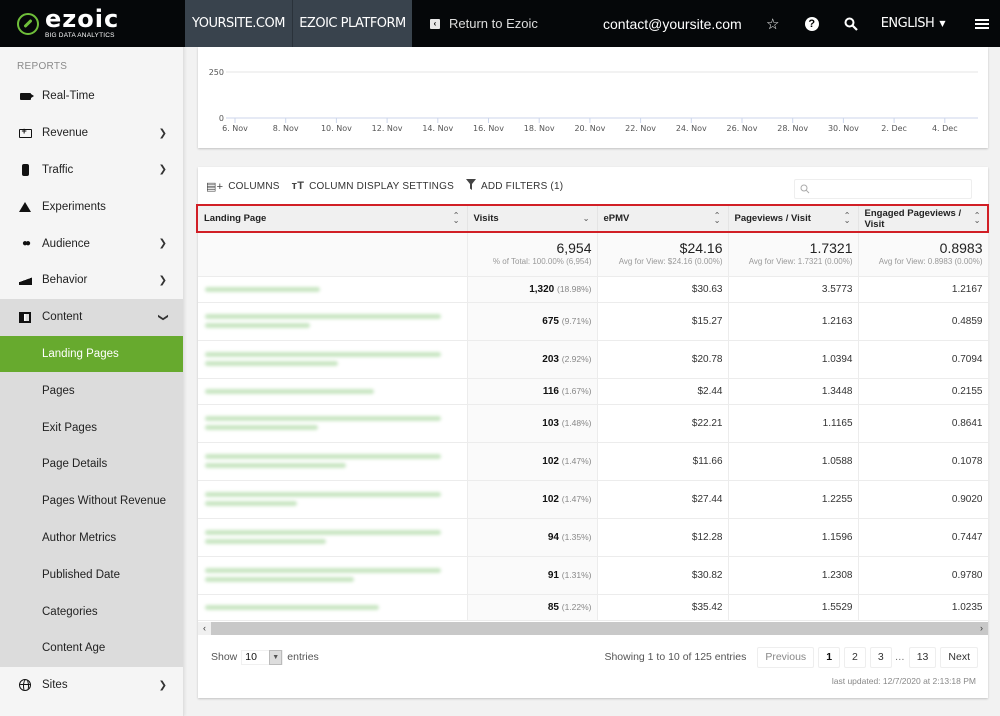 The height and width of the screenshot is (716, 1000). Describe the element at coordinates (923, 218) in the screenshot. I see `column-header-engaged-pageviews-per-visit: Engaged Pageviews / Visit ⌃ ⌄` at that location.